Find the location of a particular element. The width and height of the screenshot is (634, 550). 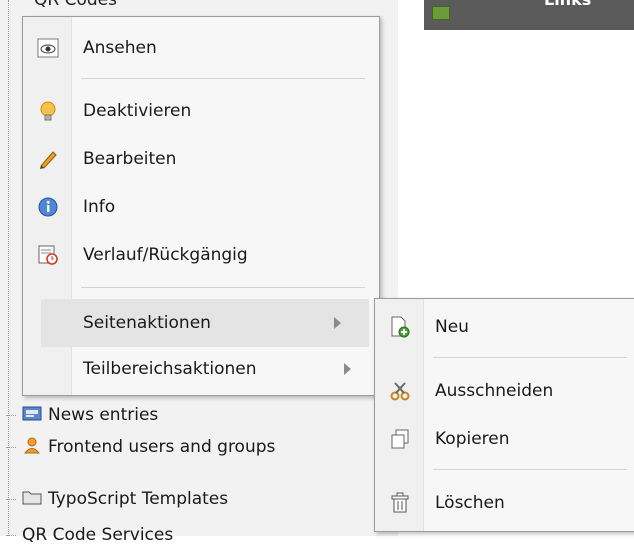

menu-item-label: Info is located at coordinates (99, 207).